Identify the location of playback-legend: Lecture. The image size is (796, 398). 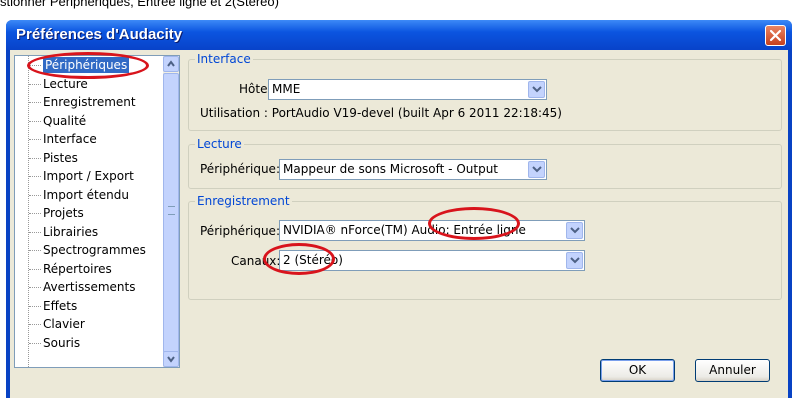
(219, 144).